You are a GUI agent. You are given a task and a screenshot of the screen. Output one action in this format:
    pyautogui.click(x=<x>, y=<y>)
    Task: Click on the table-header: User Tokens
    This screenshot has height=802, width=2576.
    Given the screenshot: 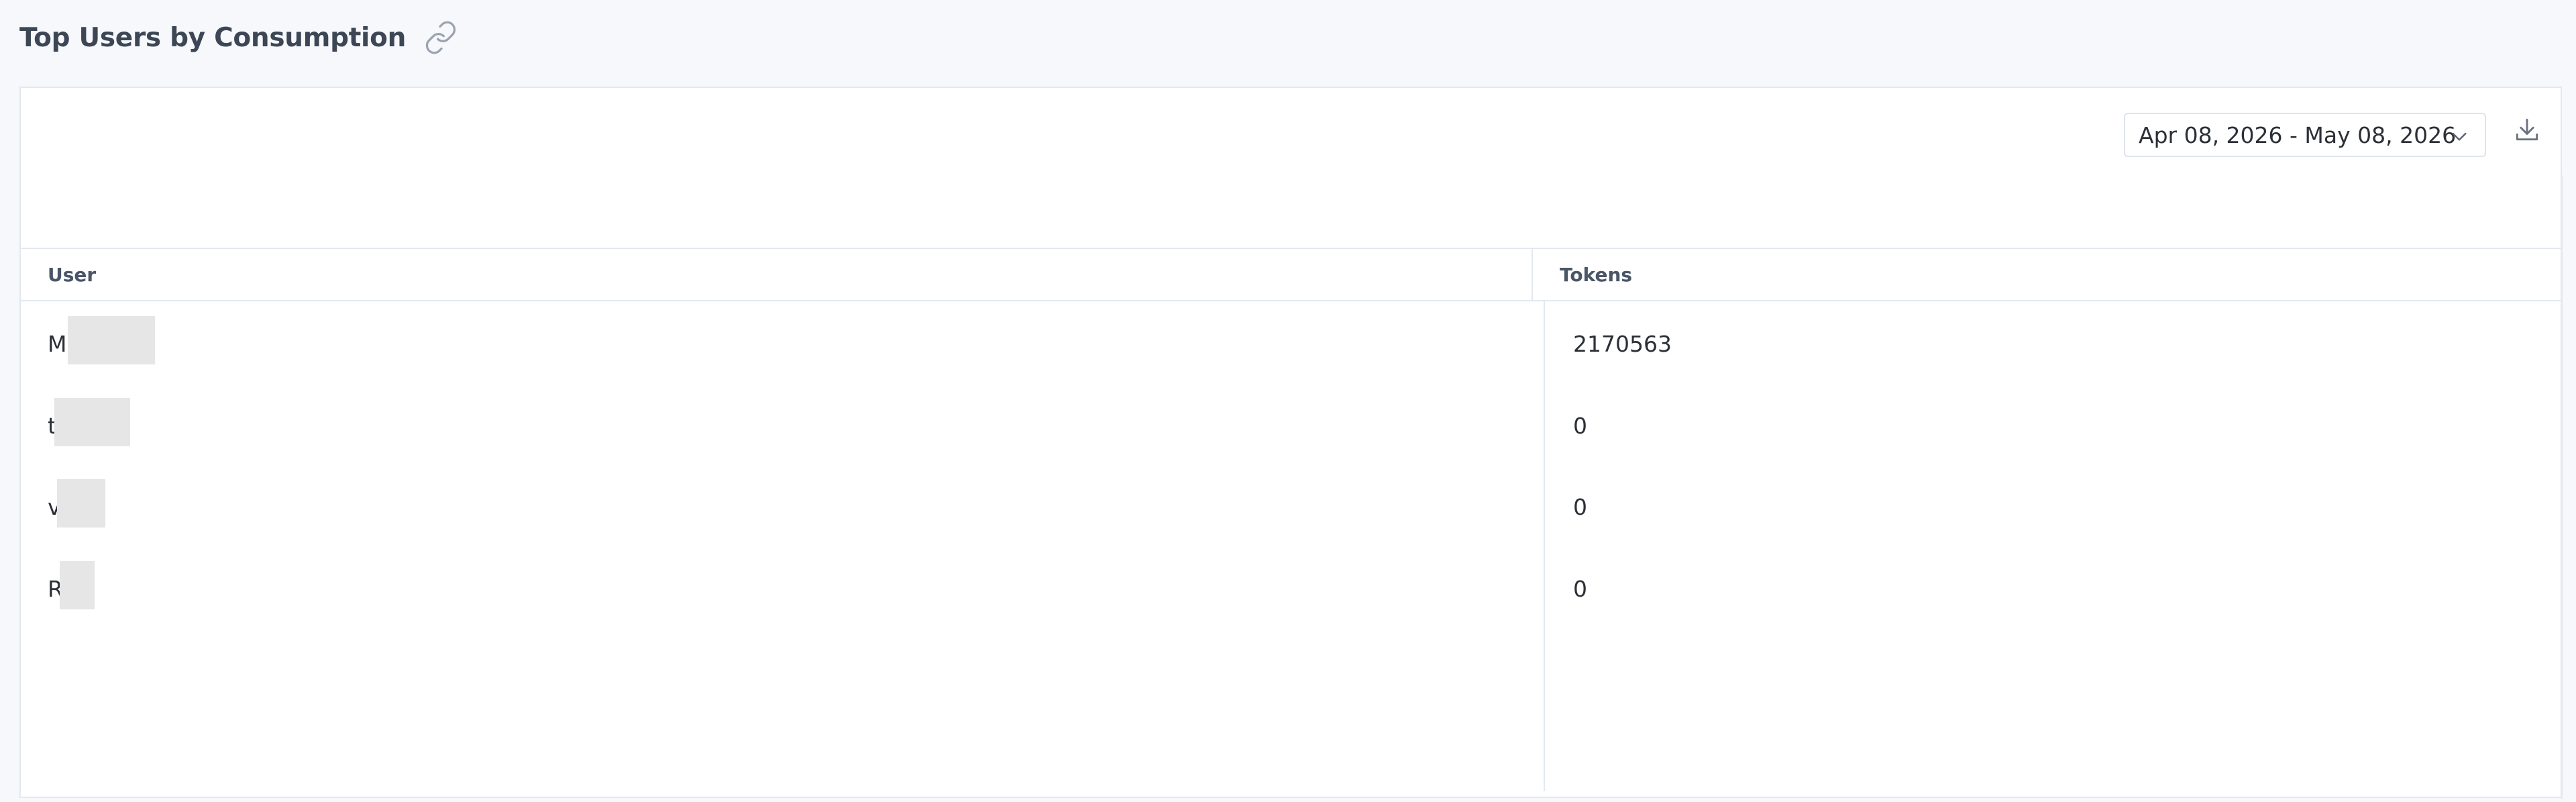 What is the action you would take?
    pyautogui.click(x=1291, y=274)
    